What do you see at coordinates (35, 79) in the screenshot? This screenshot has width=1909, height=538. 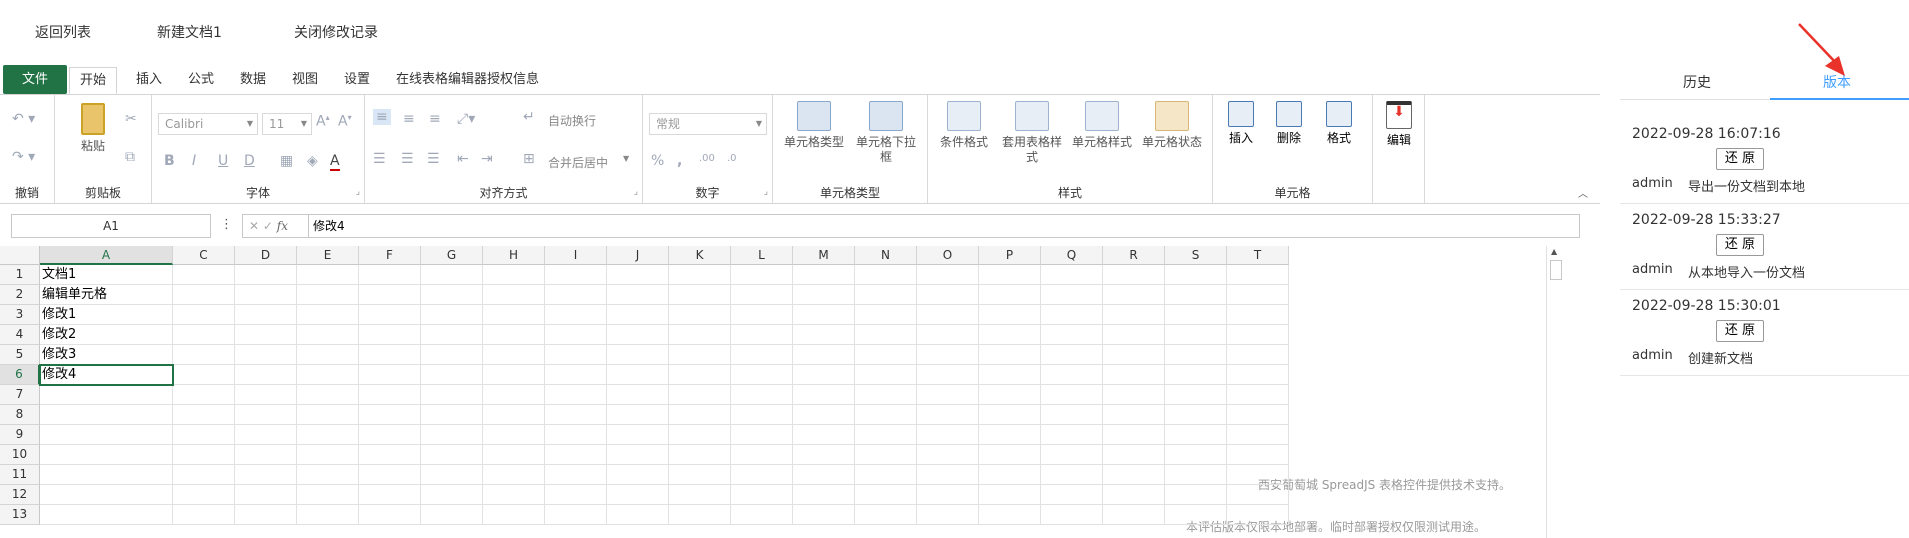 I see `tab-file: 文件` at bounding box center [35, 79].